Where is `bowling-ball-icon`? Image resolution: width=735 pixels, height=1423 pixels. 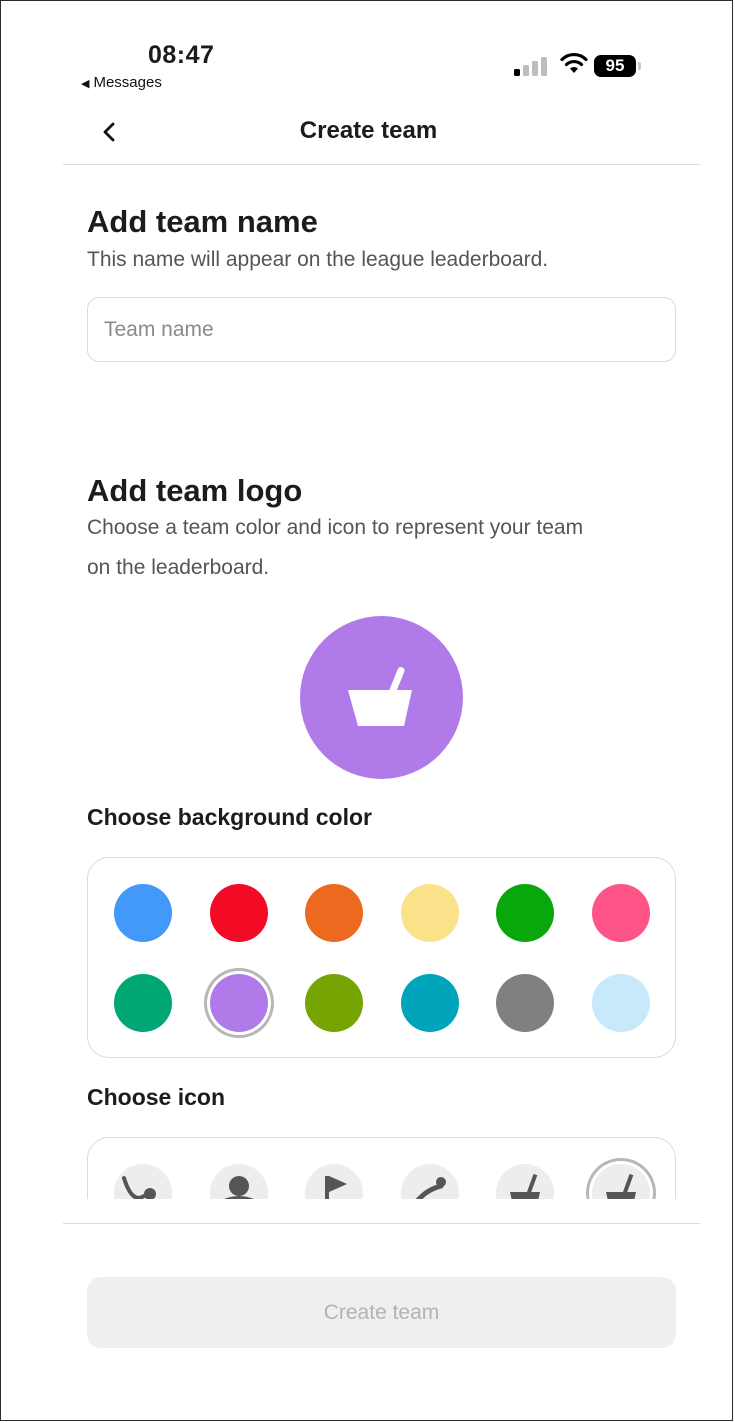 bowling-ball-icon is located at coordinates (239, 1187).